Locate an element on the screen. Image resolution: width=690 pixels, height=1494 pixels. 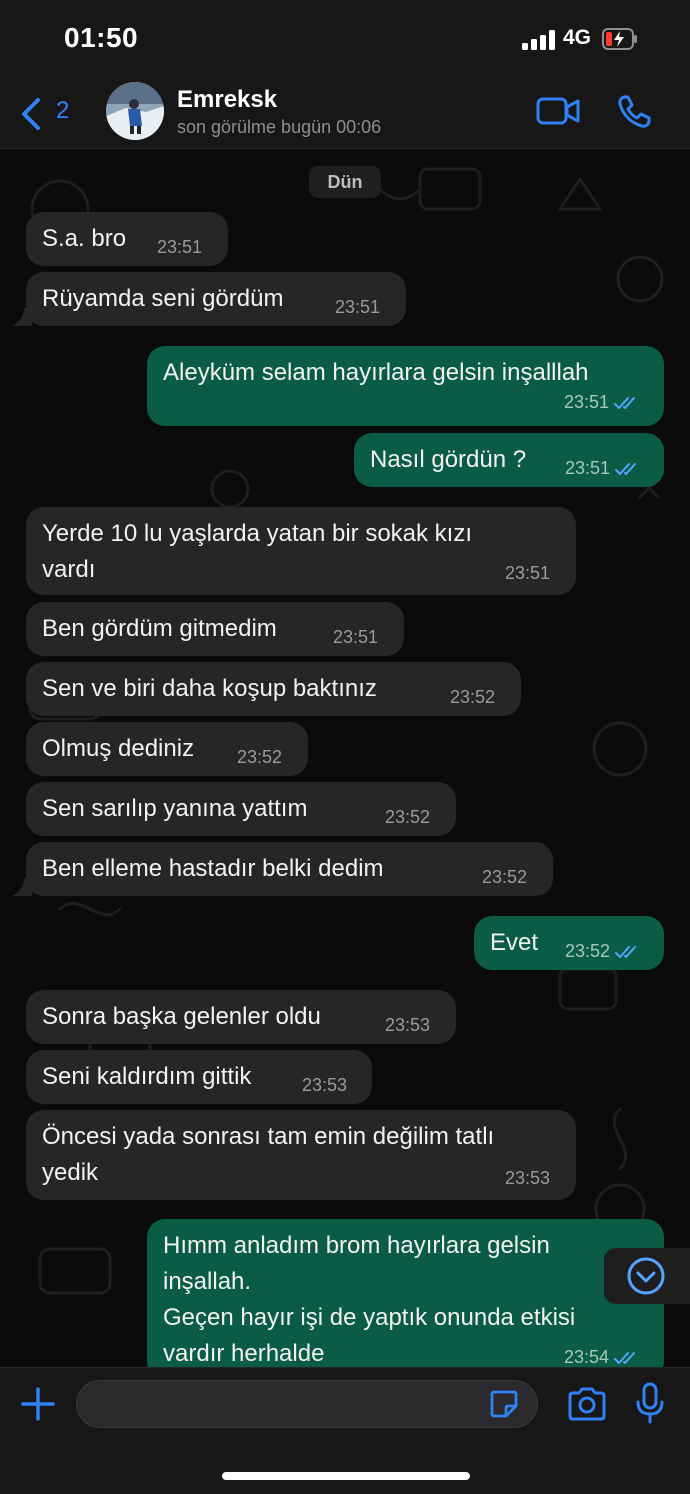
camera-icon is located at coordinates (587, 1404).